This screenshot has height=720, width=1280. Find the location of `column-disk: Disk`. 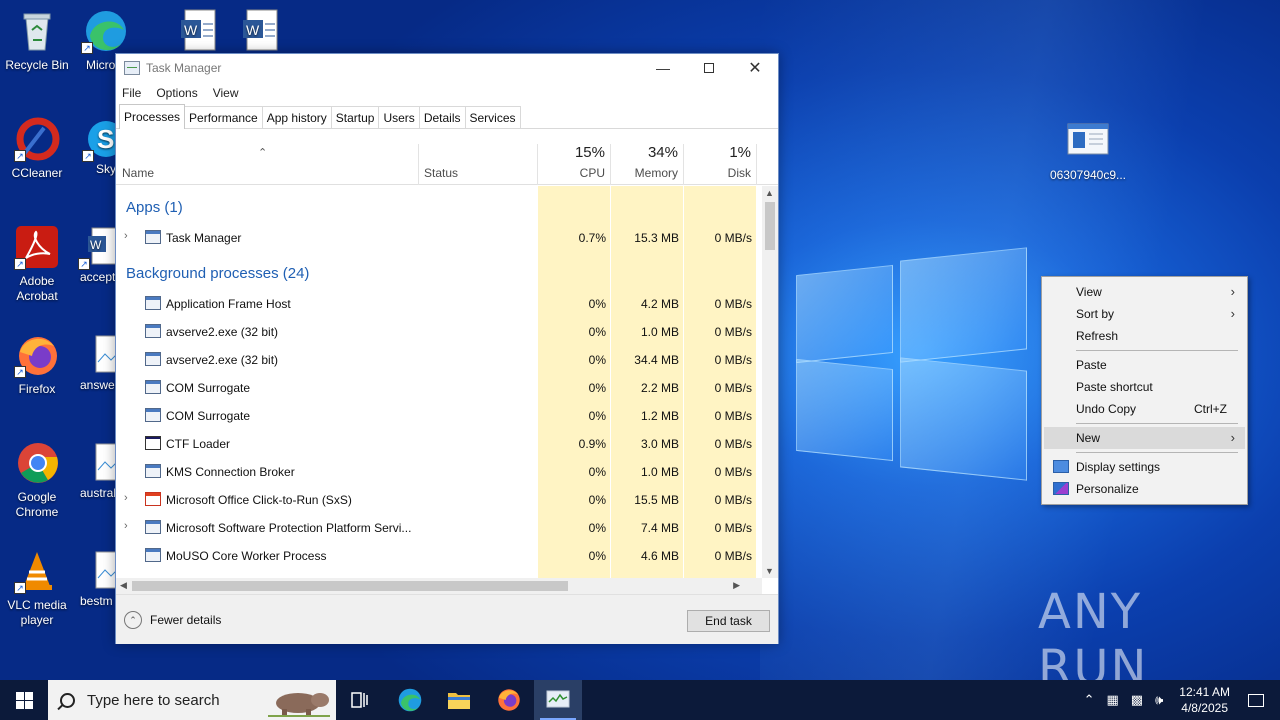

column-disk: Disk is located at coordinates (739, 173).